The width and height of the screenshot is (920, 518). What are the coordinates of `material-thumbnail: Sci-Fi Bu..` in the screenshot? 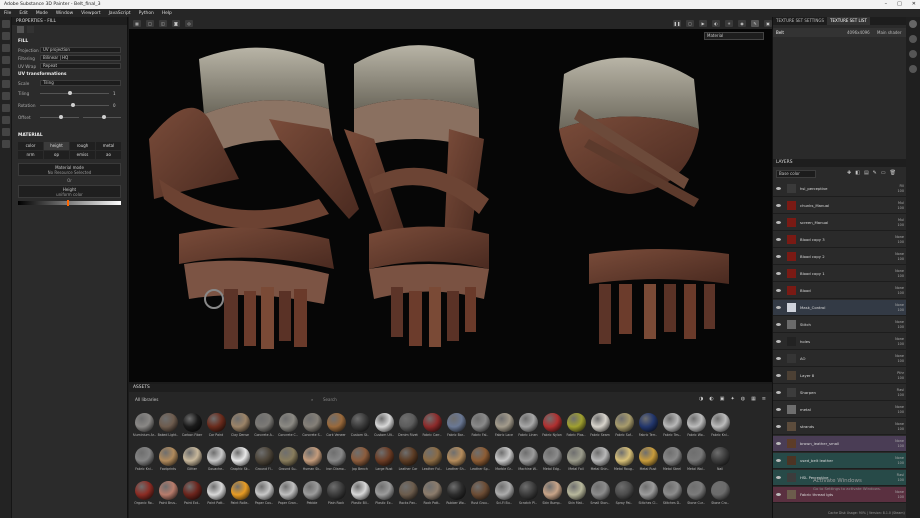 It's located at (504, 498).